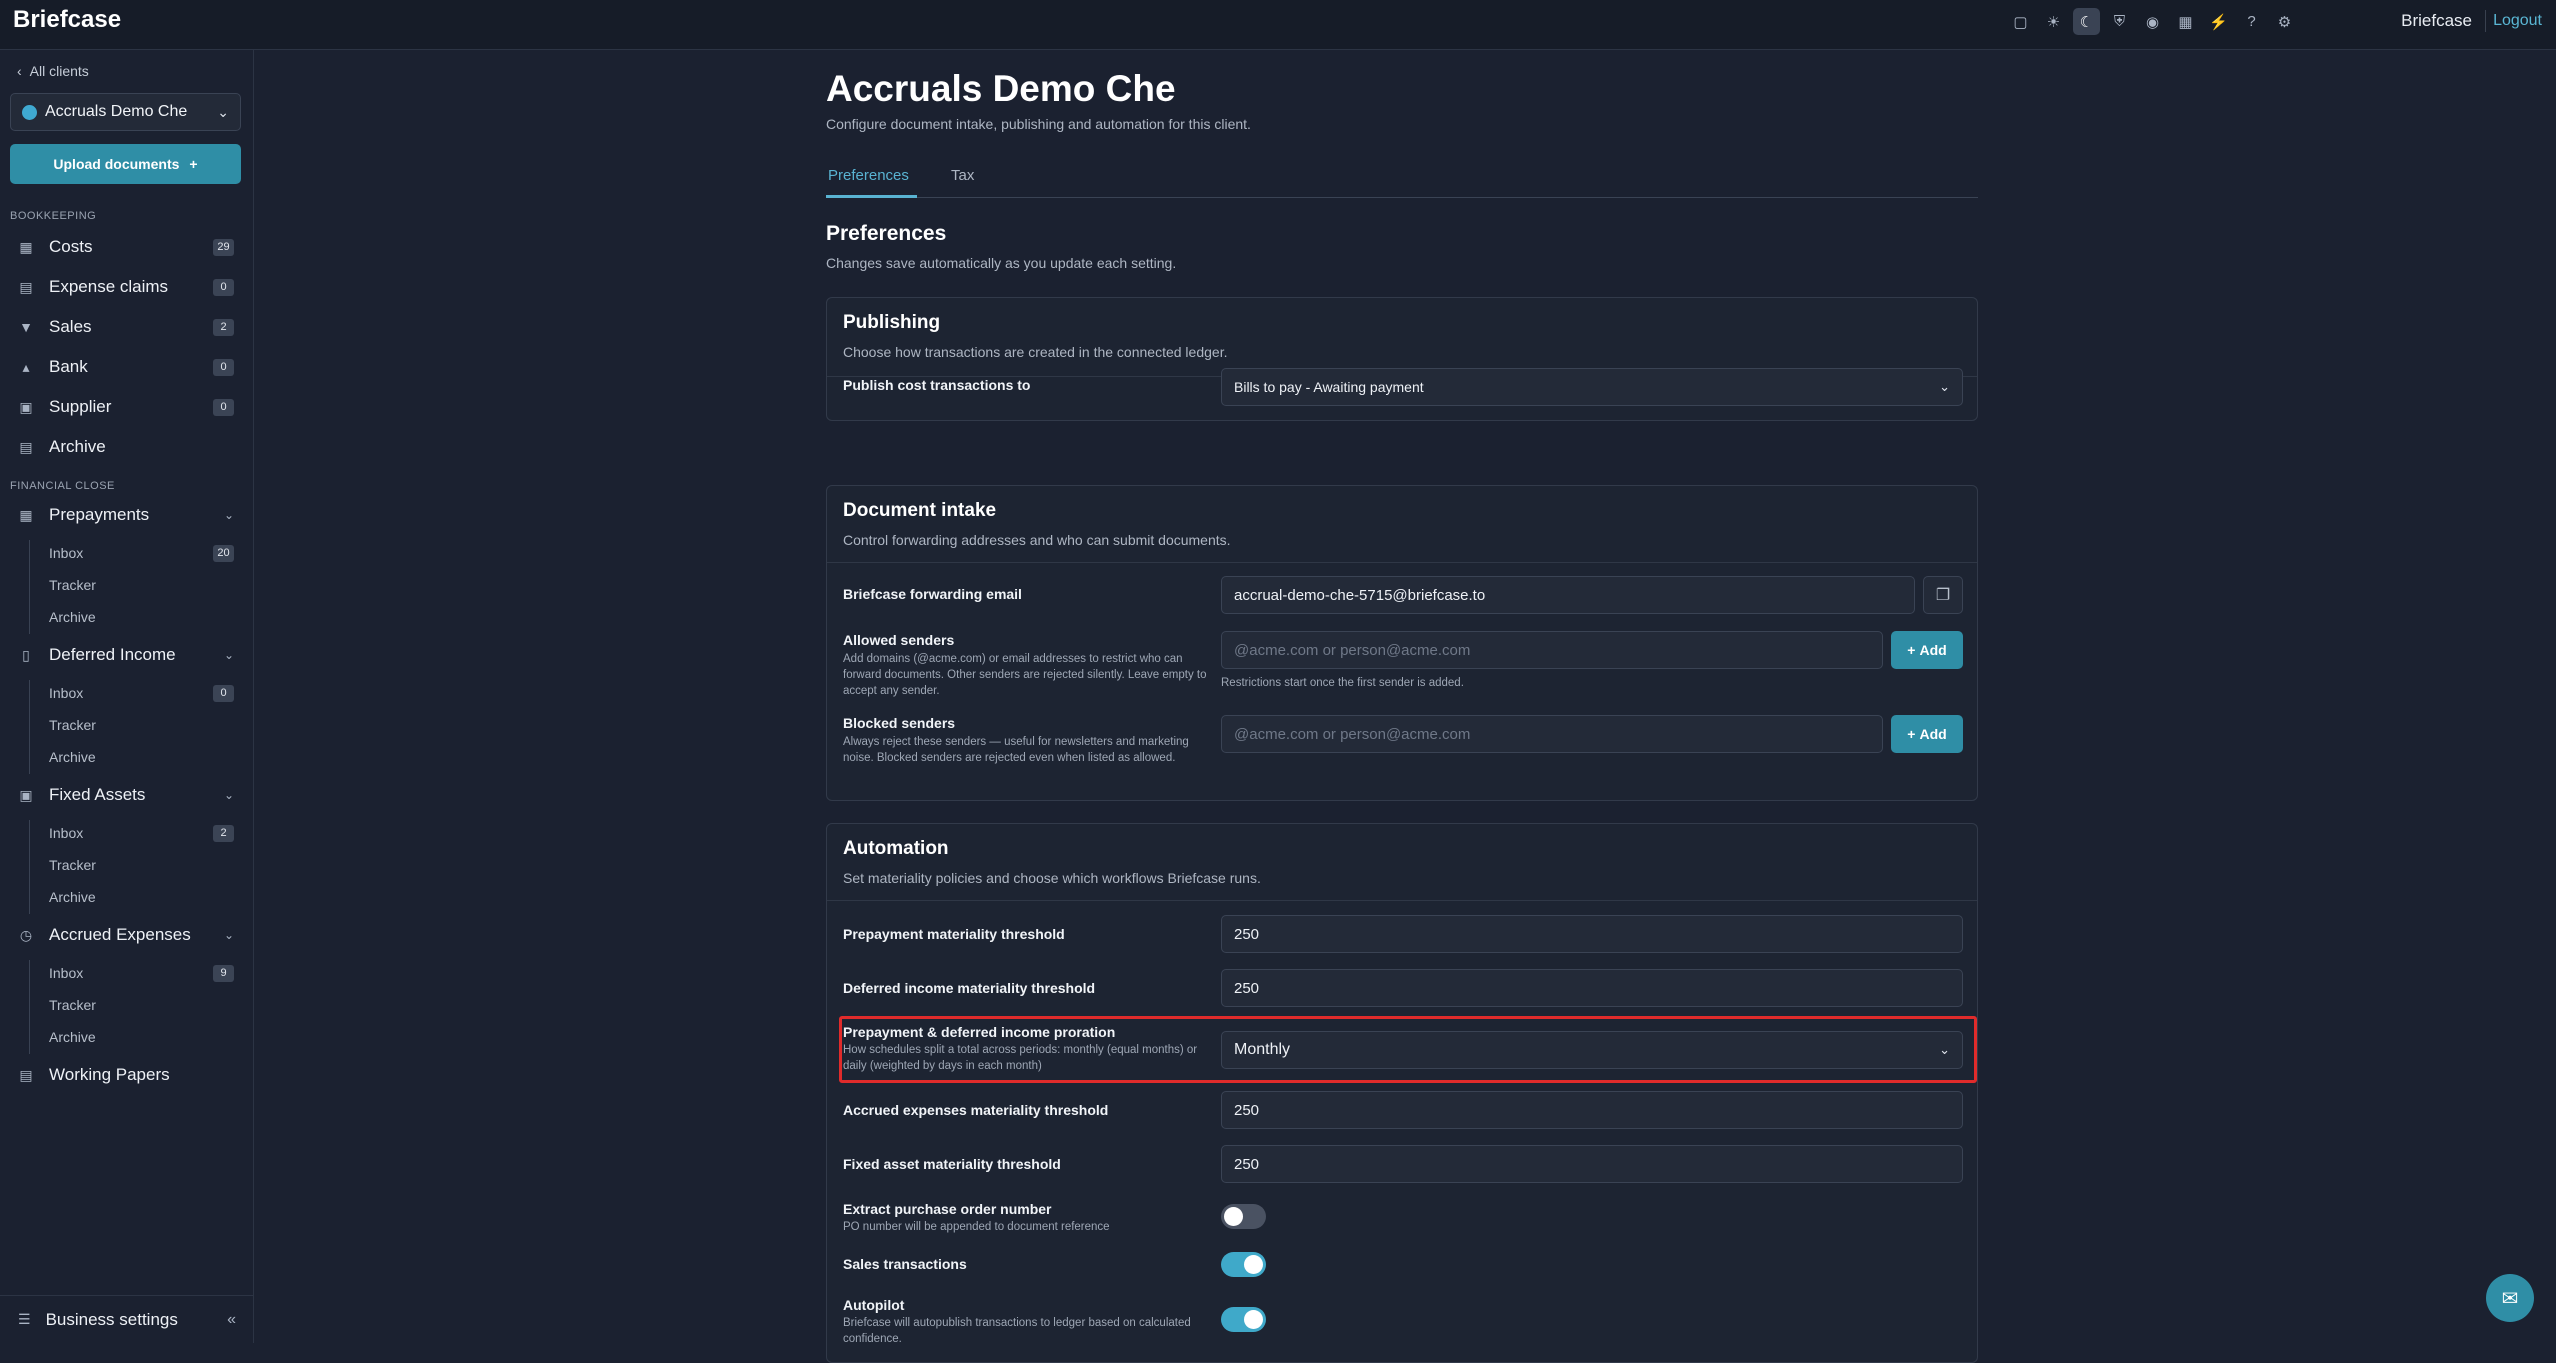 Image resolution: width=2556 pixels, height=1363 pixels. I want to click on select-value: Monthly, so click(1262, 1049).